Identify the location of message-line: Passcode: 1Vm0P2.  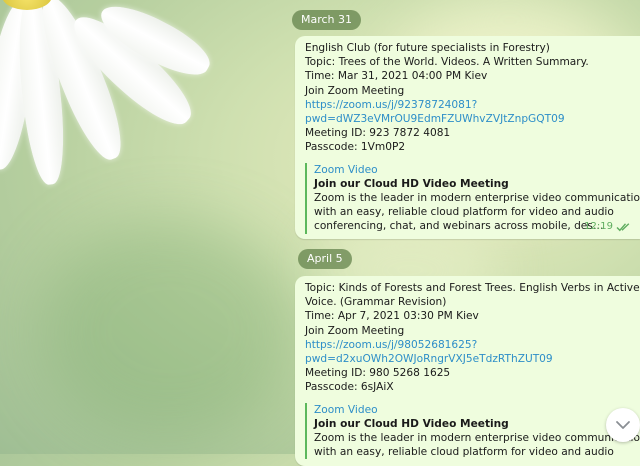
(355, 147).